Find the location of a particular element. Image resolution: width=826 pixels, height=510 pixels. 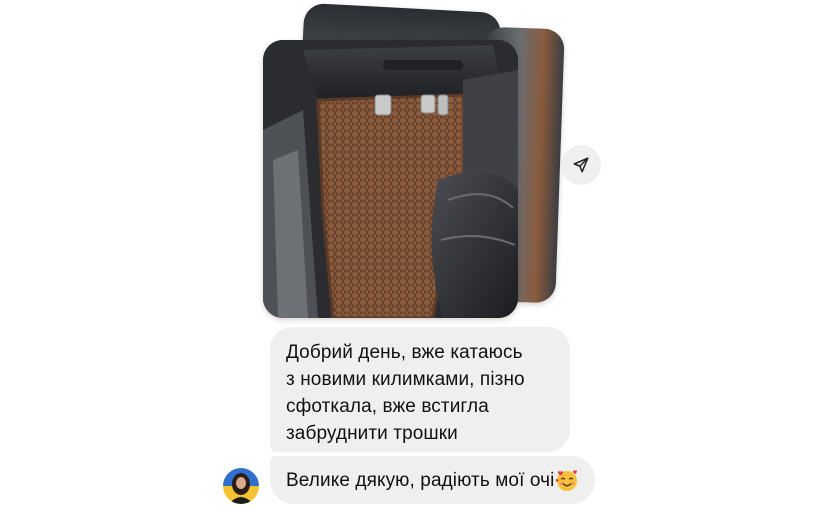

message-line: сфоткала, вже встигла is located at coordinates (387, 406).